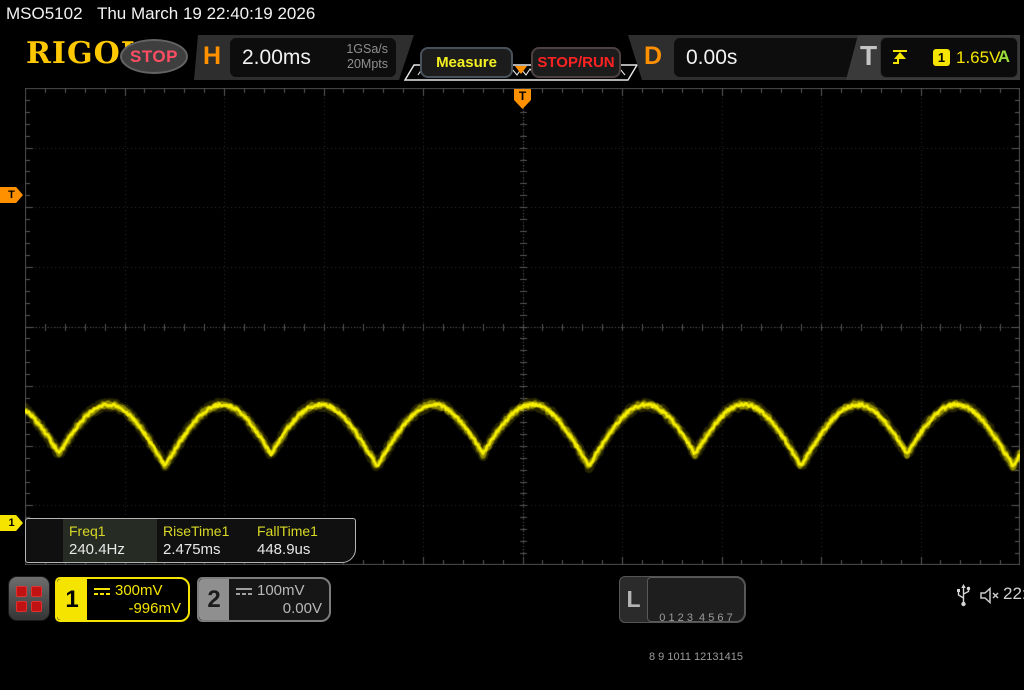 This screenshot has height=690, width=1024. I want to click on trigger-level-marker: T, so click(11, 195).